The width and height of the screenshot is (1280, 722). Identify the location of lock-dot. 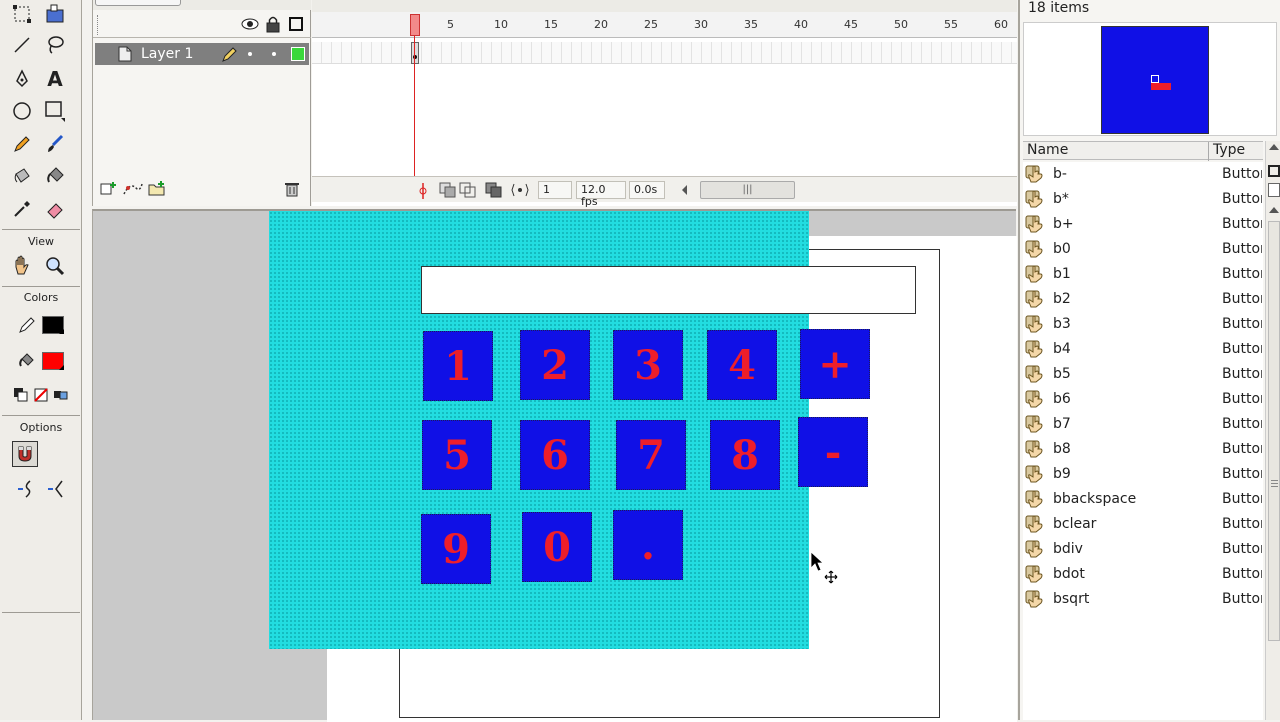
(274, 54).